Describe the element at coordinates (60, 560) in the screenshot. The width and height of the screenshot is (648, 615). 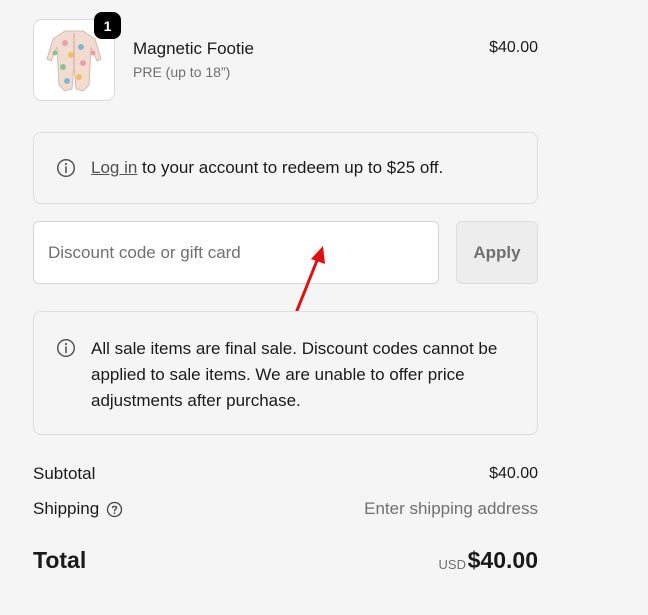
I see `total-label: Total` at that location.